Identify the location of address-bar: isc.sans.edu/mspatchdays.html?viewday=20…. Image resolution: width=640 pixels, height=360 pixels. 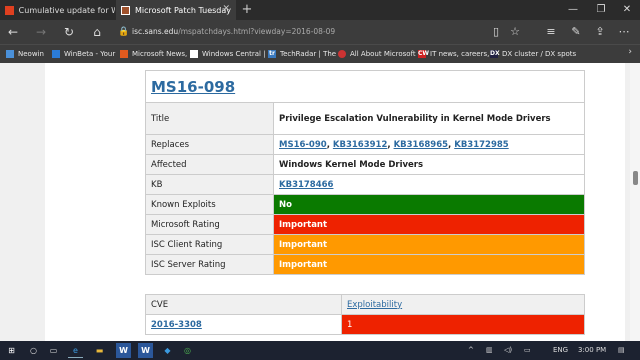
(307, 32).